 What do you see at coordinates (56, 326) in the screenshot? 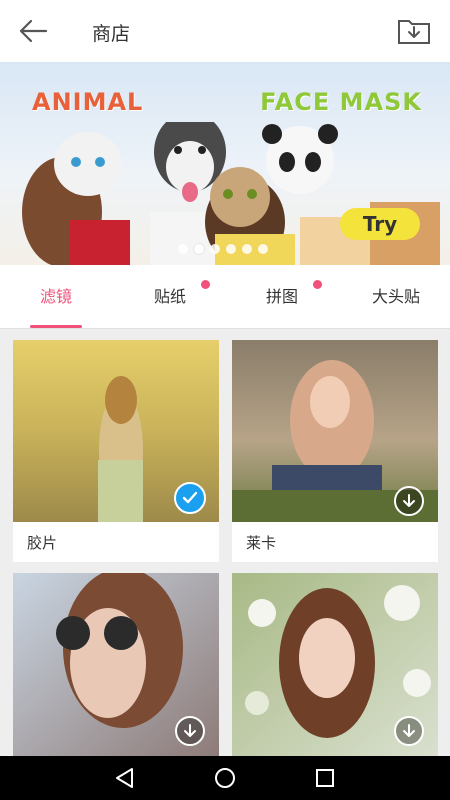
I see `active-tab-underline` at bounding box center [56, 326].